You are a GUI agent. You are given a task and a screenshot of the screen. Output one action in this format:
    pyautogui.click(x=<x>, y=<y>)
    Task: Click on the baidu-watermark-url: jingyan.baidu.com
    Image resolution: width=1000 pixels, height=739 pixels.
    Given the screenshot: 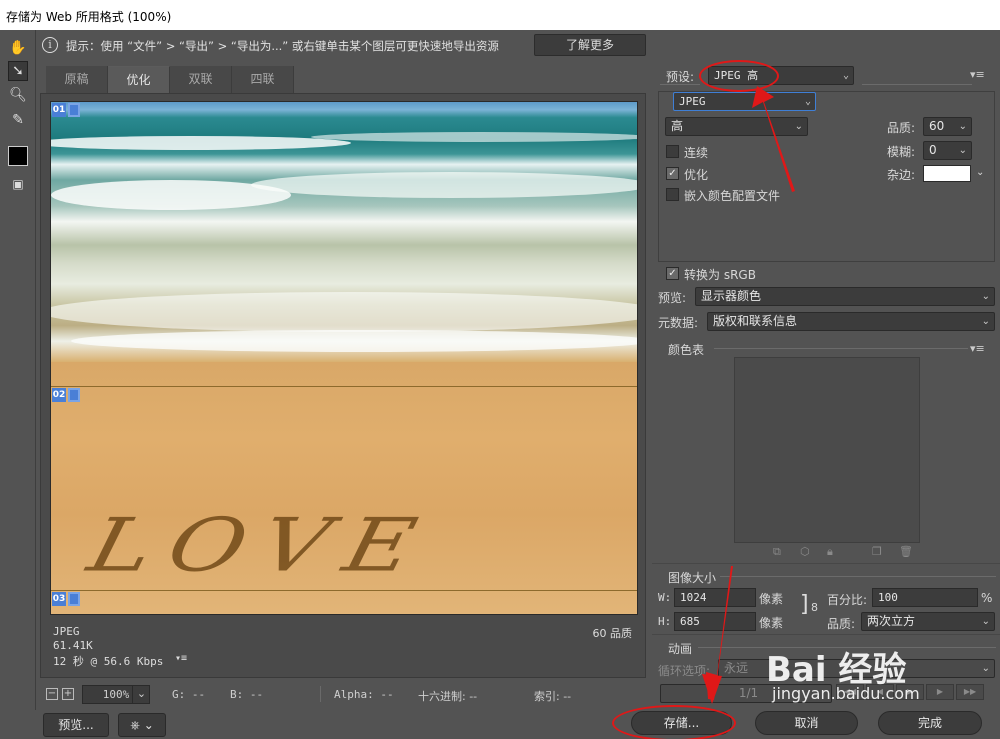 What is the action you would take?
    pyautogui.click(x=846, y=693)
    